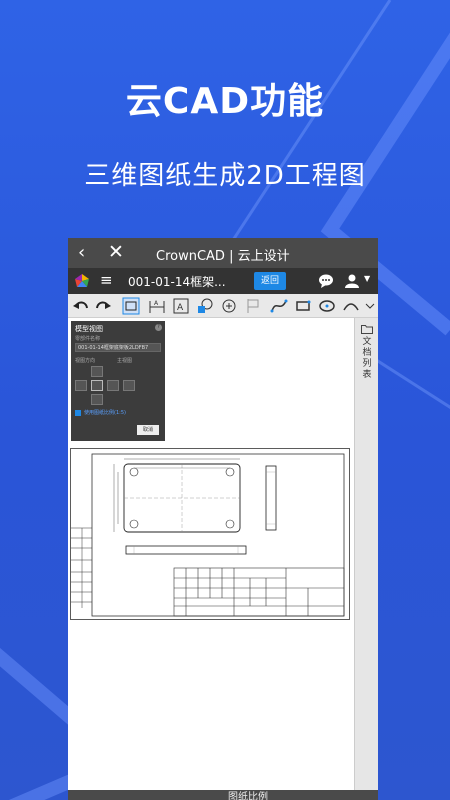 The image size is (450, 800). I want to click on window-title: CrownCAD | 云上设计, so click(223, 256).